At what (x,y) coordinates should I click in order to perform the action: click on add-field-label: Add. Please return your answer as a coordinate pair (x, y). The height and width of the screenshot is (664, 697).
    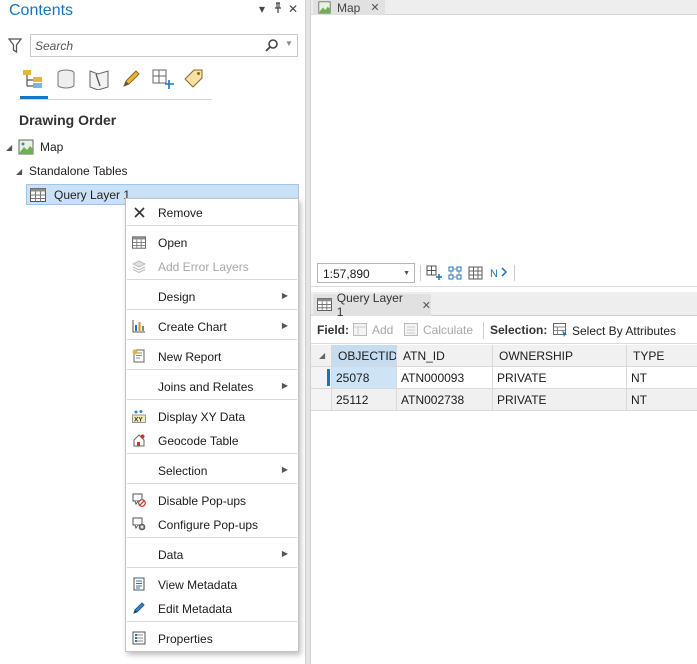
    Looking at the image, I should click on (383, 330).